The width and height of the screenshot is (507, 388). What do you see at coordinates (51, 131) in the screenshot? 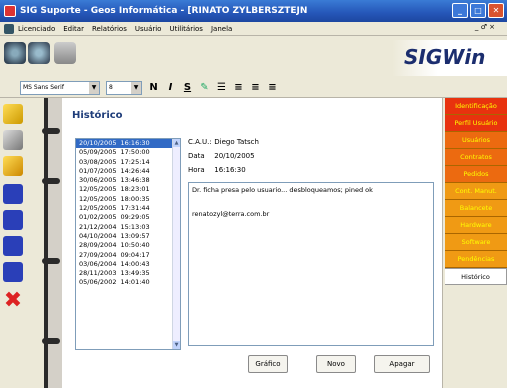
I see `binder-ring` at bounding box center [51, 131].